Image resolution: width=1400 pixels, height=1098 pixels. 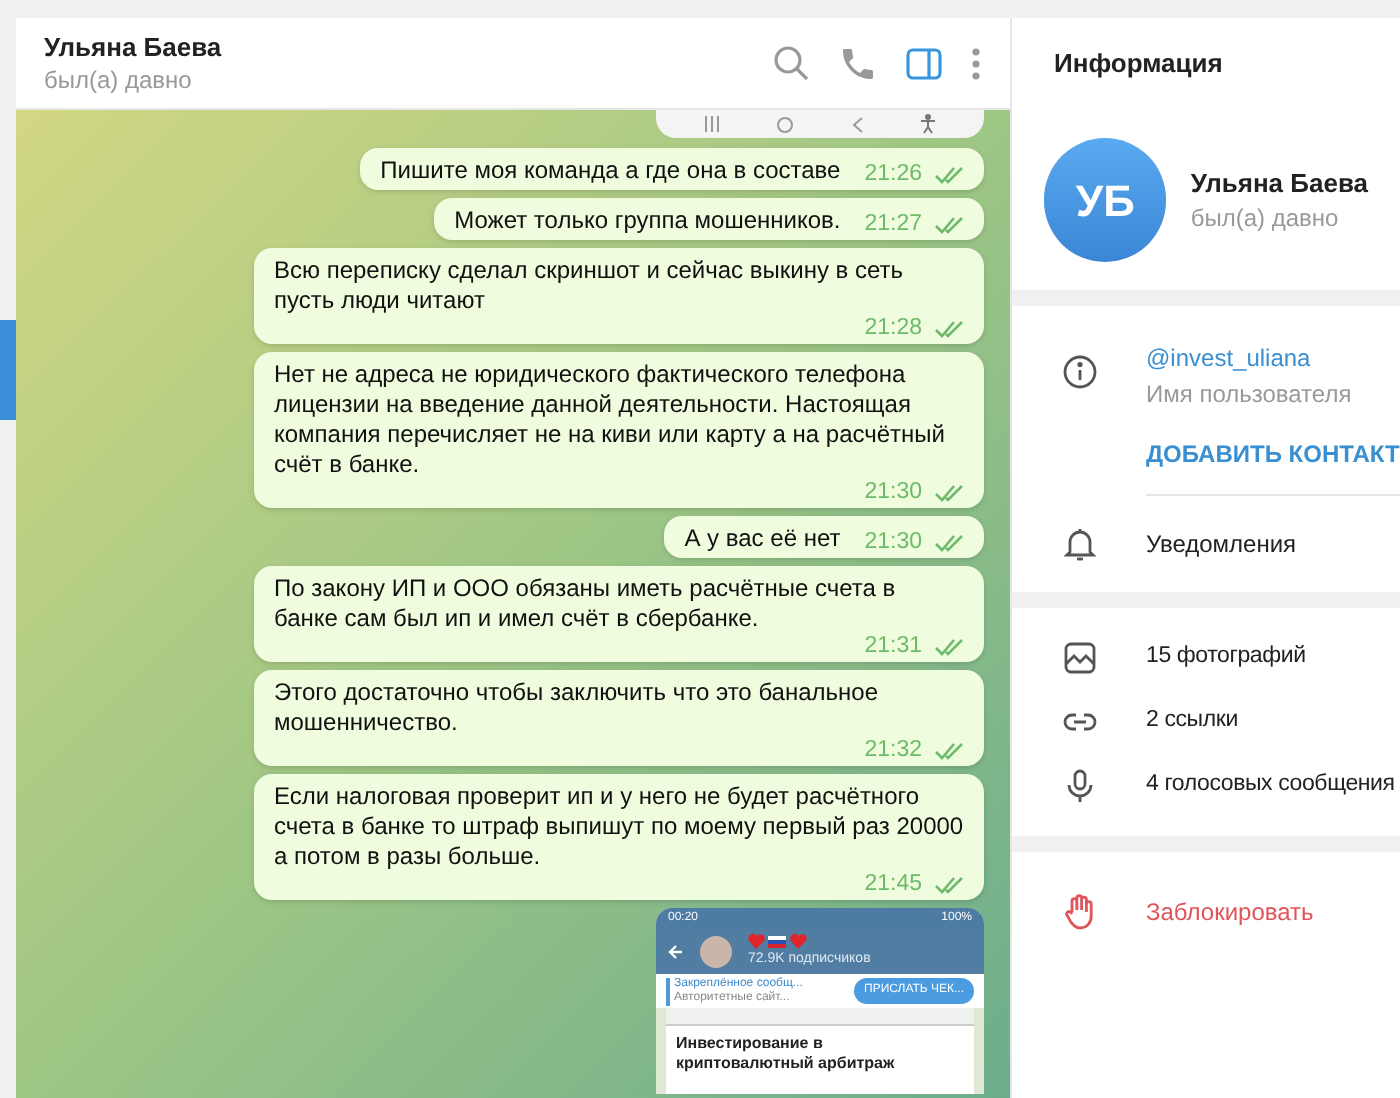 I want to click on phone-icon, so click(x=858, y=63).